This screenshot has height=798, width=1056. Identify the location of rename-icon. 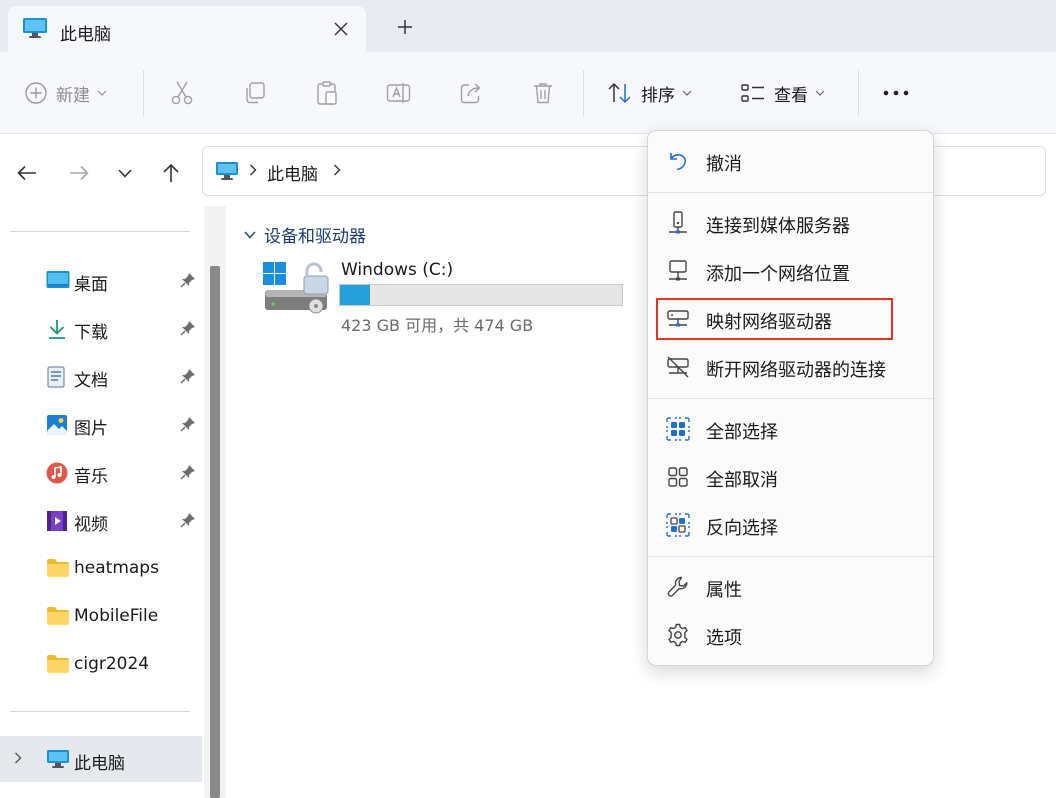
(399, 93).